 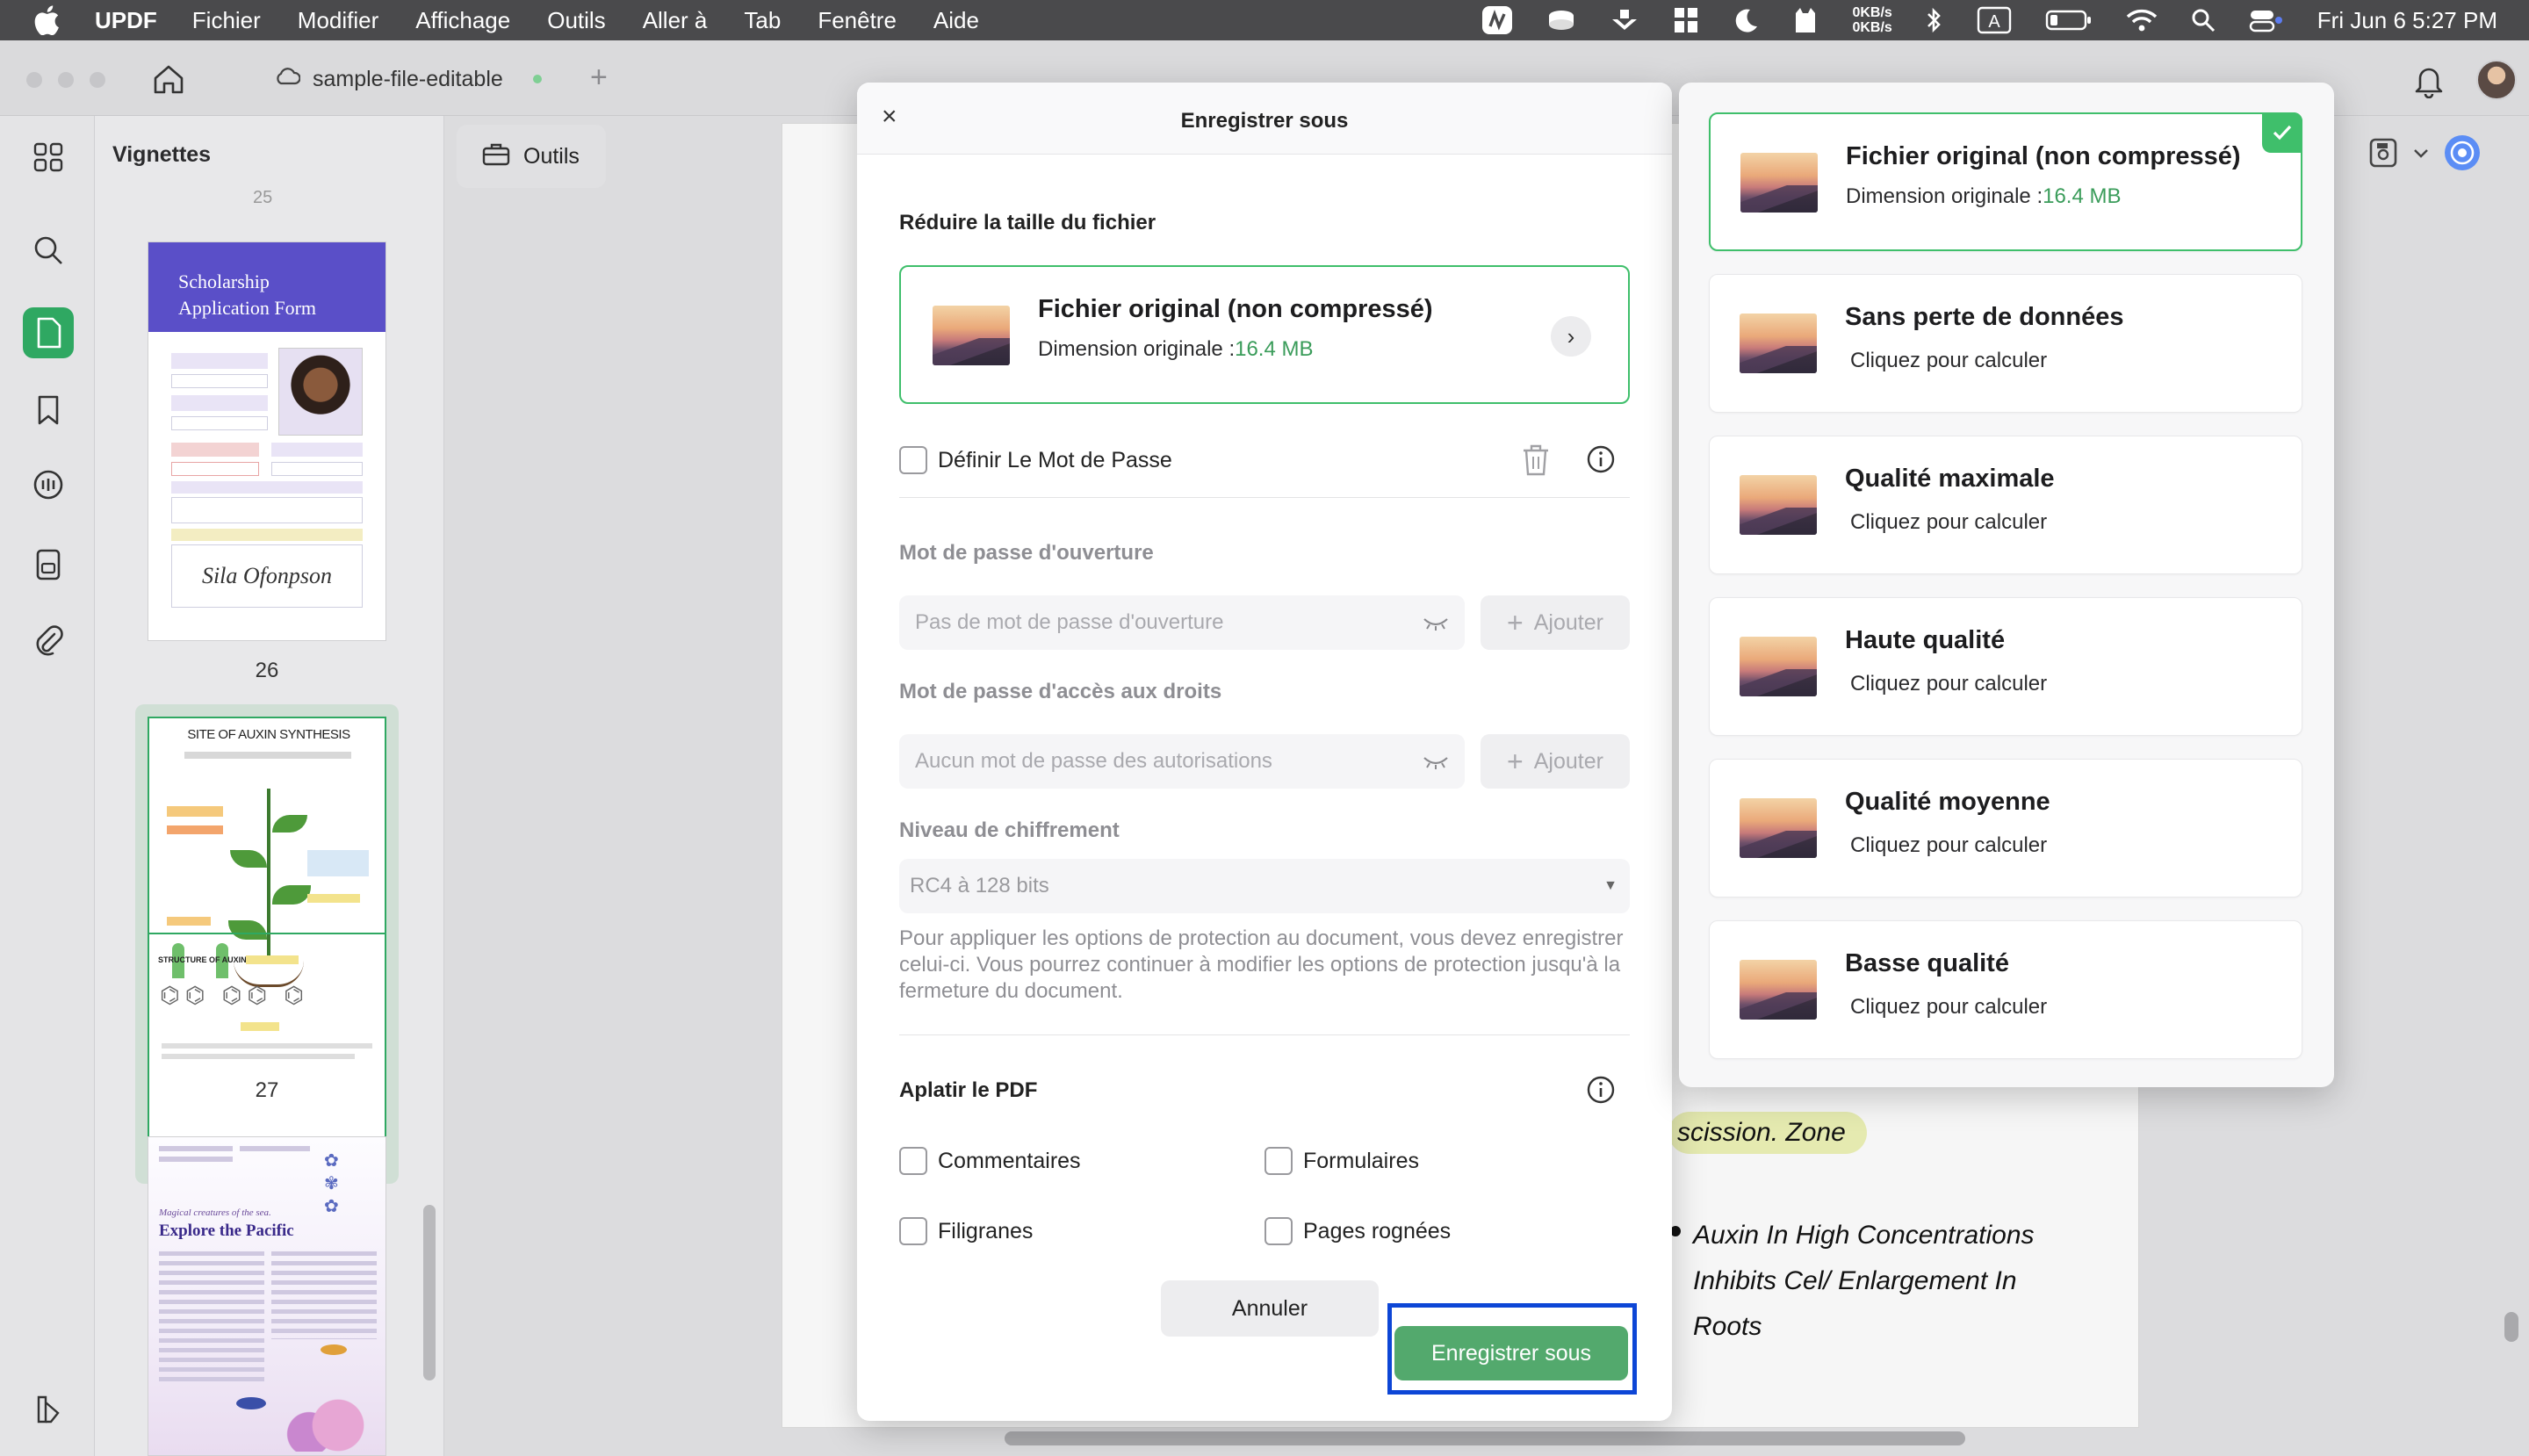 What do you see at coordinates (1511, 1353) in the screenshot?
I see `save-as-button: Enregistrer sous` at bounding box center [1511, 1353].